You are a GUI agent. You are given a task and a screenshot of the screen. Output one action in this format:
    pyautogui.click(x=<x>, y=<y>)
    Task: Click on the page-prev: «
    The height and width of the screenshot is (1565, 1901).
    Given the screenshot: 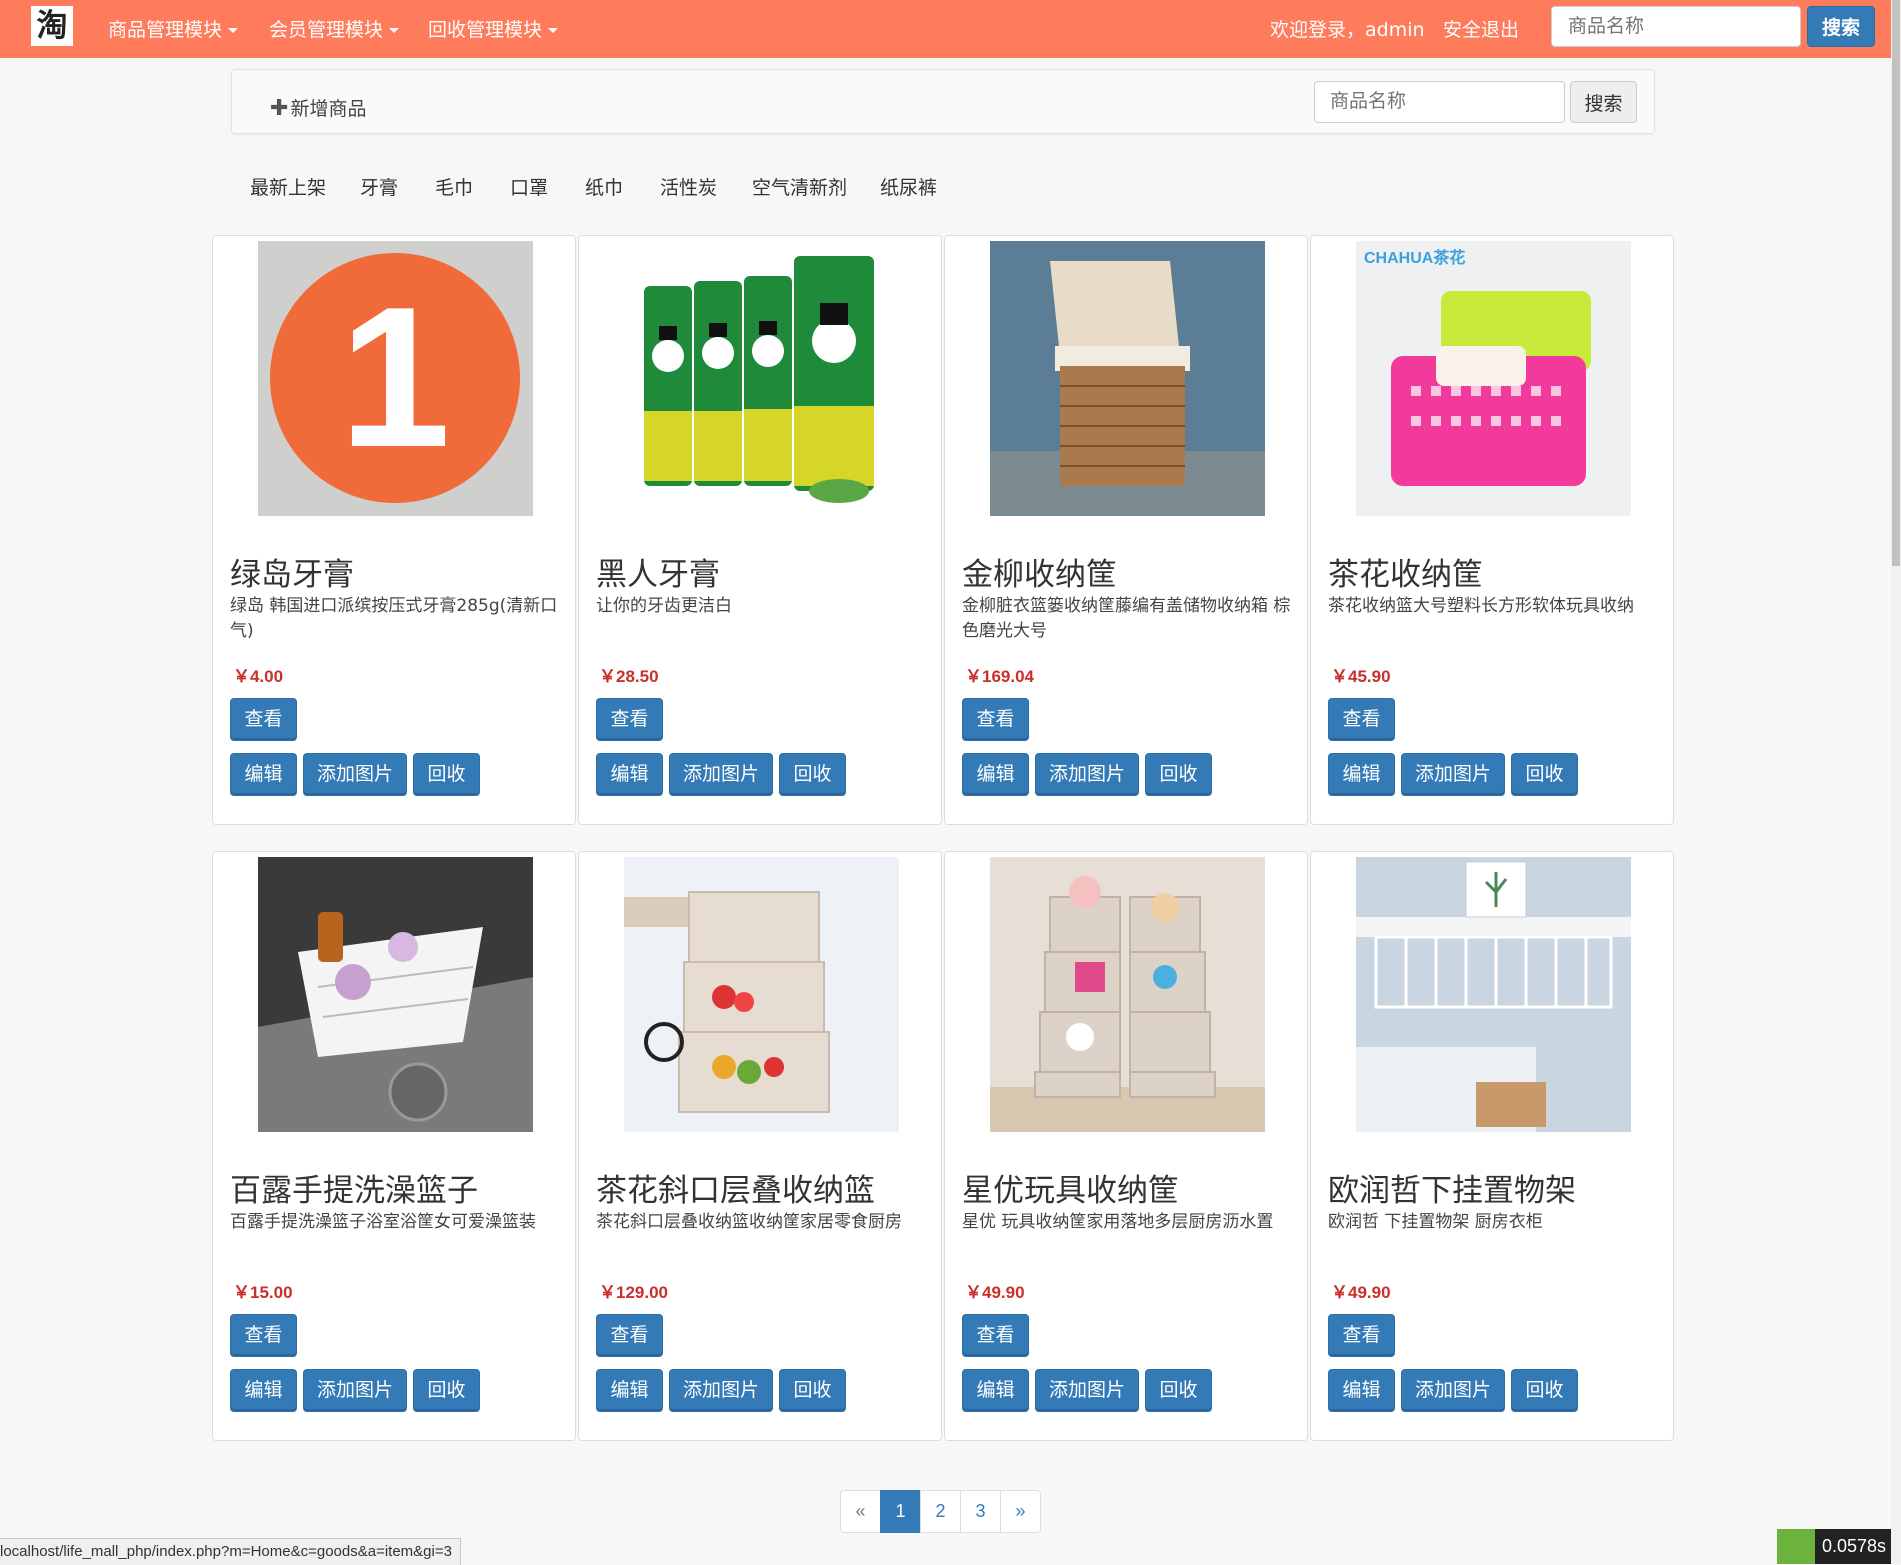 What is the action you would take?
    pyautogui.click(x=860, y=1511)
    